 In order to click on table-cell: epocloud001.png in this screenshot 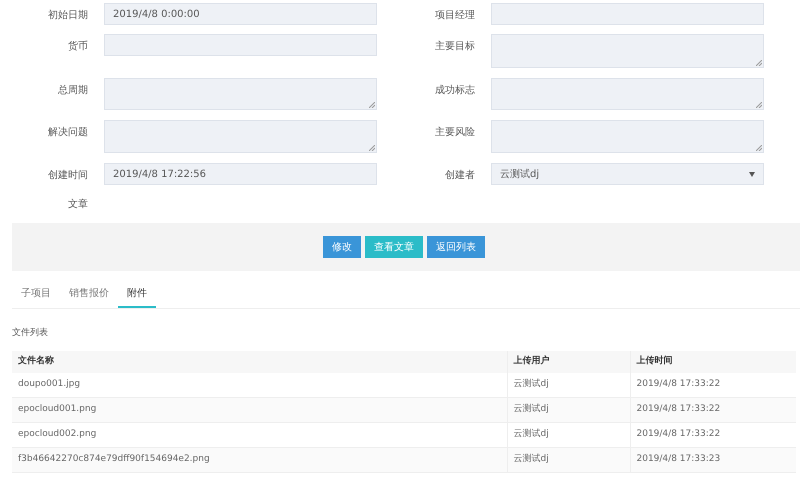, I will do `click(259, 410)`.